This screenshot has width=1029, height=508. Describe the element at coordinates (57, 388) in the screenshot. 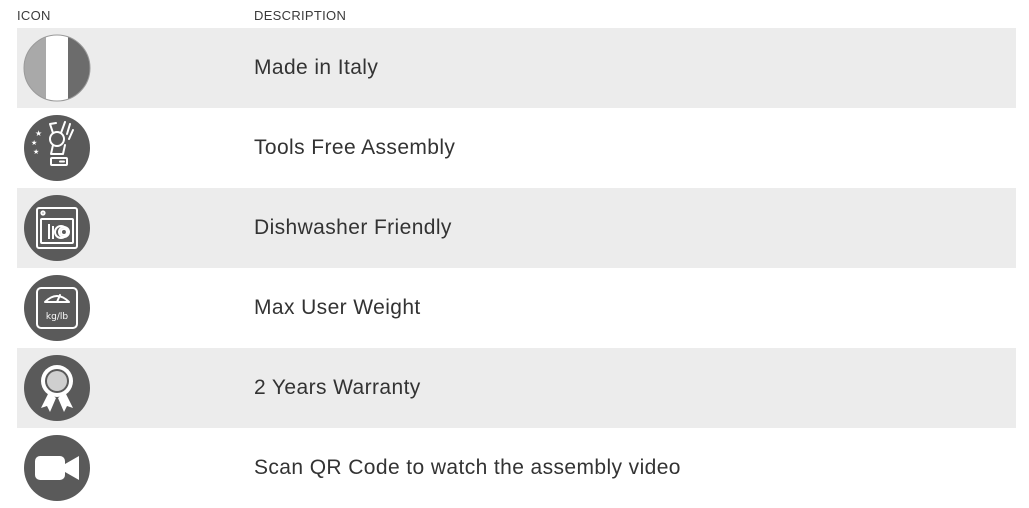

I see `warranty-ribbon-icon` at that location.